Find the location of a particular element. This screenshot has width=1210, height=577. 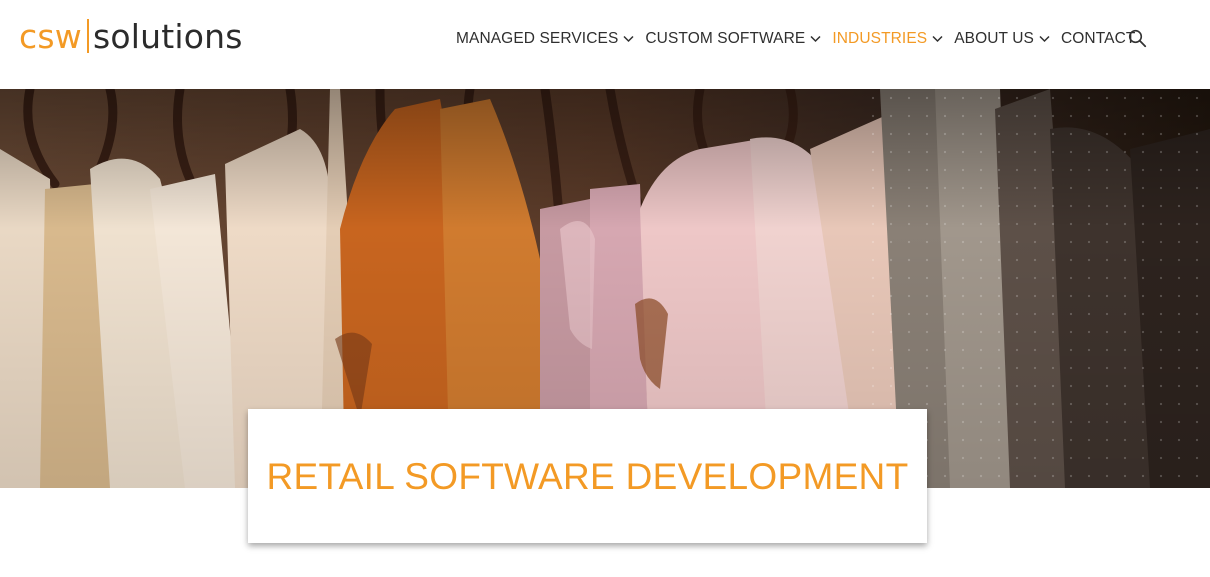

logo-csw-text: csw is located at coordinates (50, 36).